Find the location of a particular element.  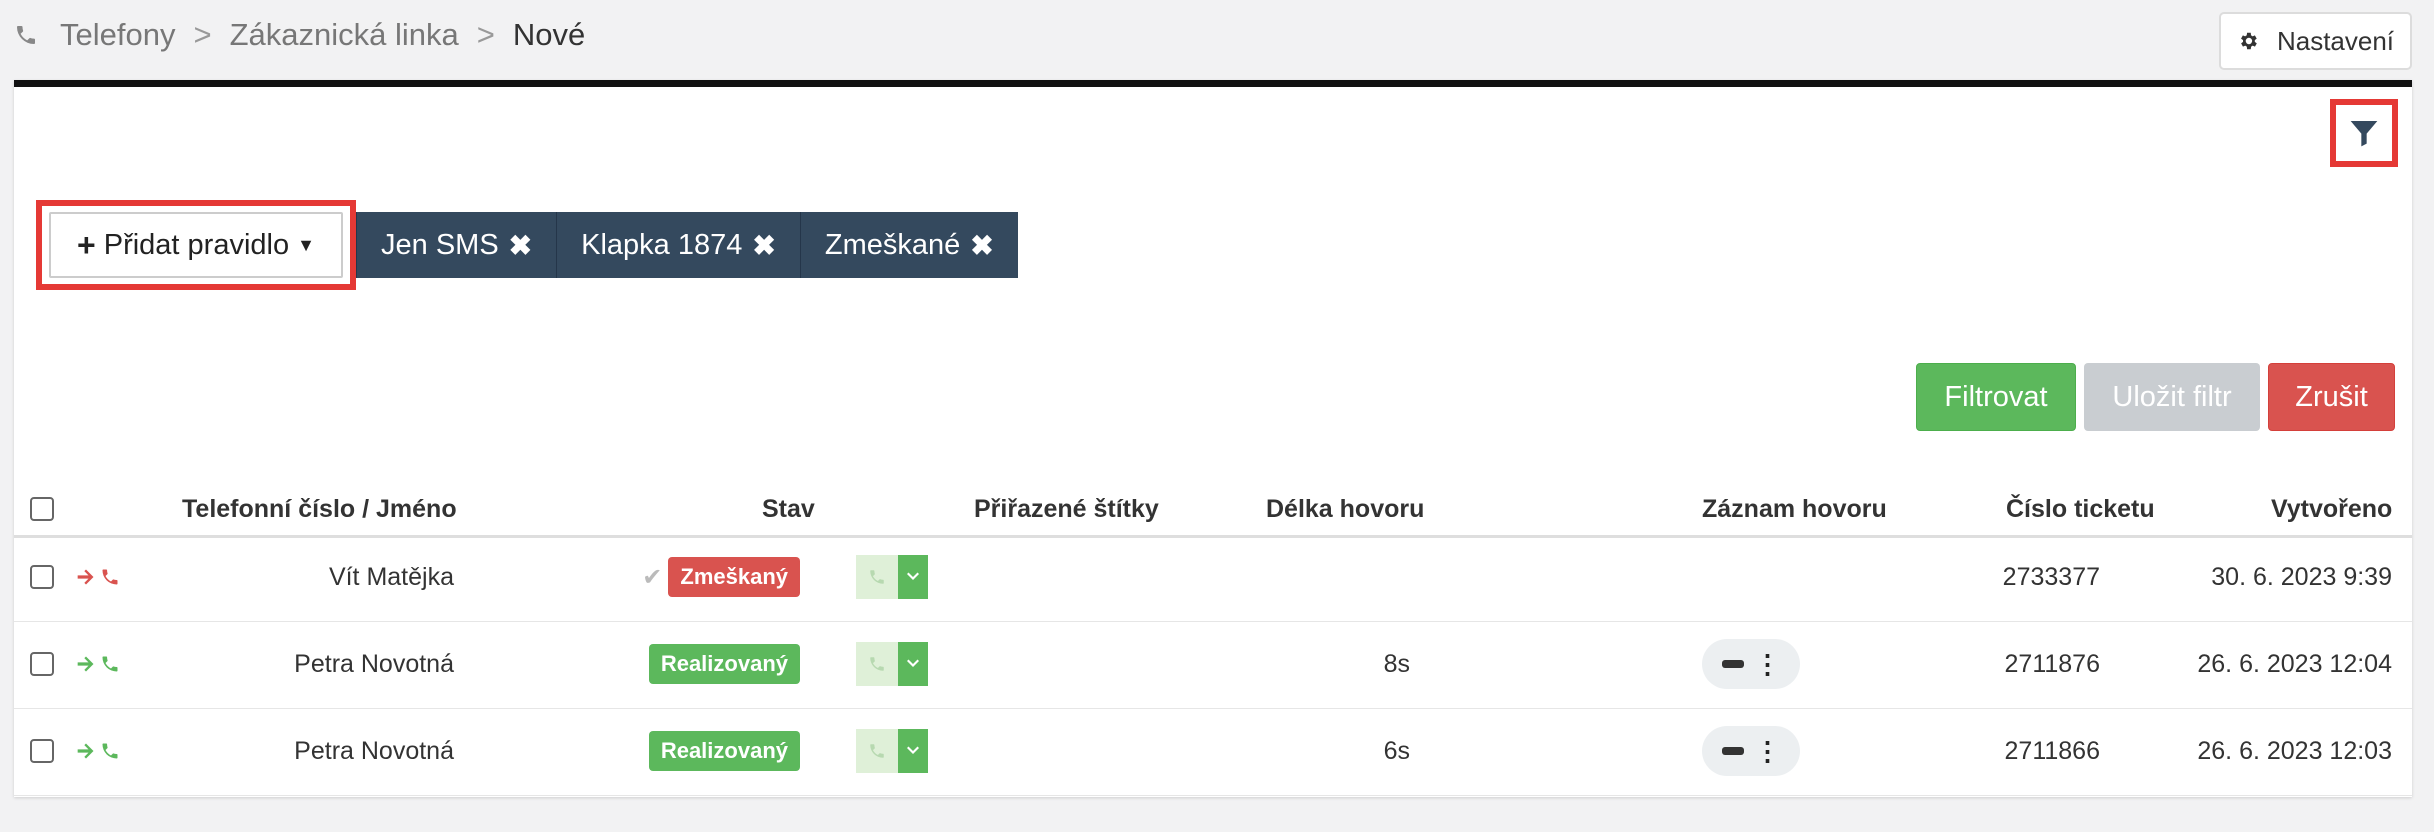

header-phone-name: Telefonní číslo / Jméno is located at coordinates (319, 509).